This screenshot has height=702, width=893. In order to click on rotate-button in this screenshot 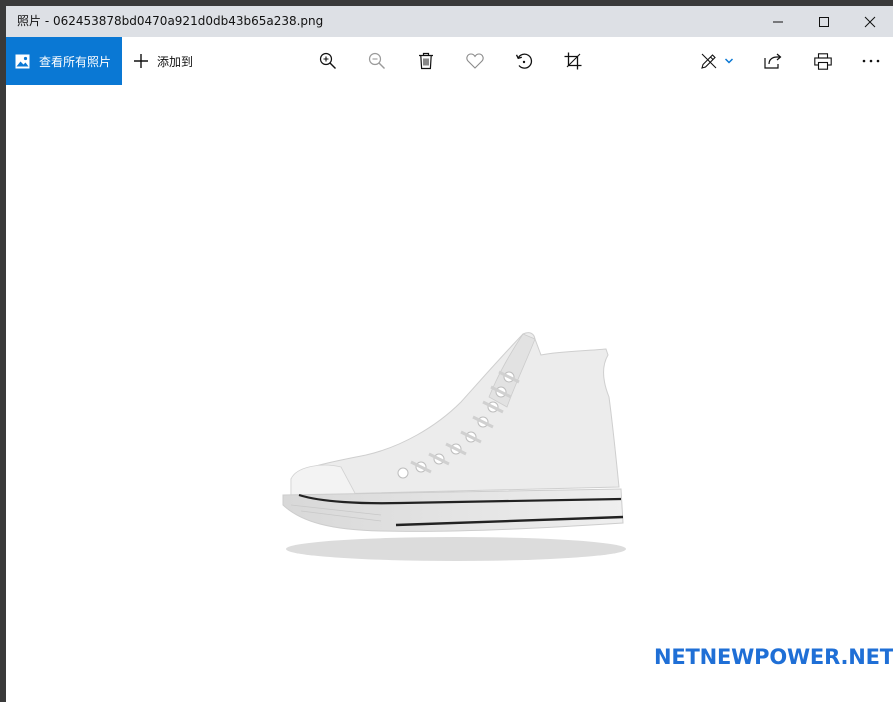, I will do `click(524, 61)`.